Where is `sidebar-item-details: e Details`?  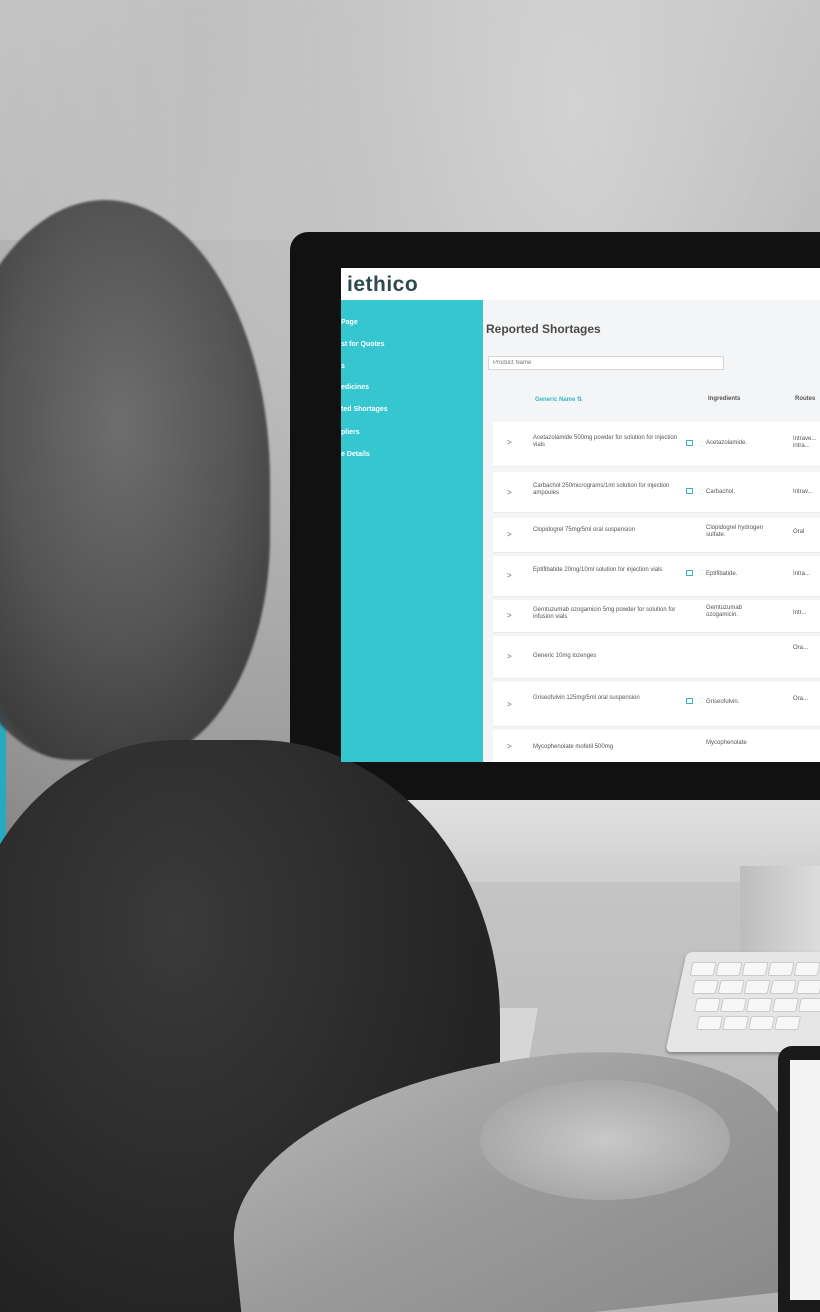
sidebar-item-details: e Details is located at coordinates (355, 458).